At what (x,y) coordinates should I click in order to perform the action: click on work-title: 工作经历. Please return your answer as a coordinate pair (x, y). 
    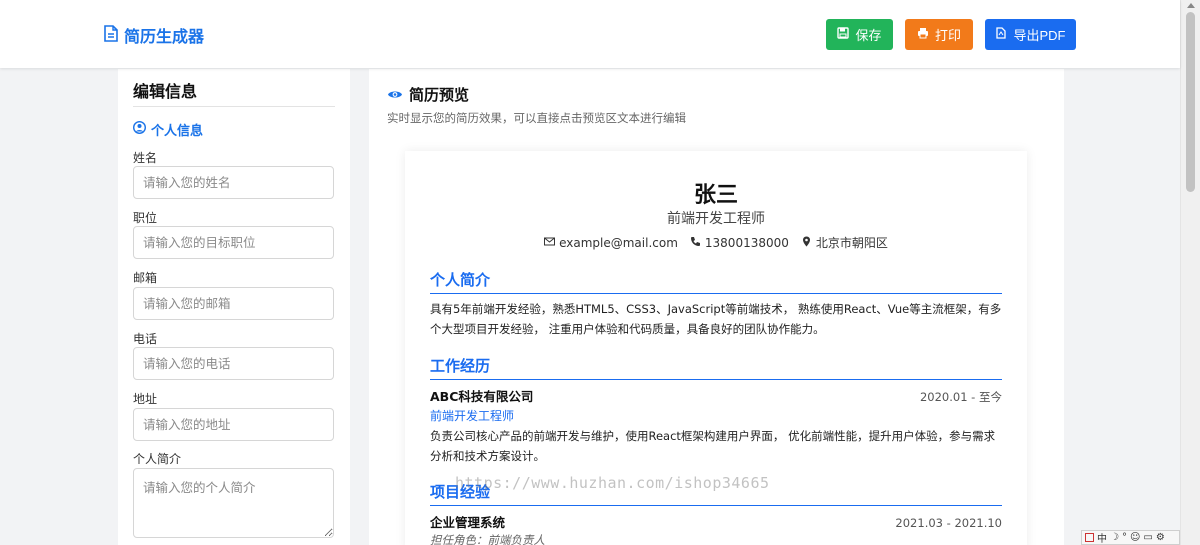
    Looking at the image, I should click on (716, 367).